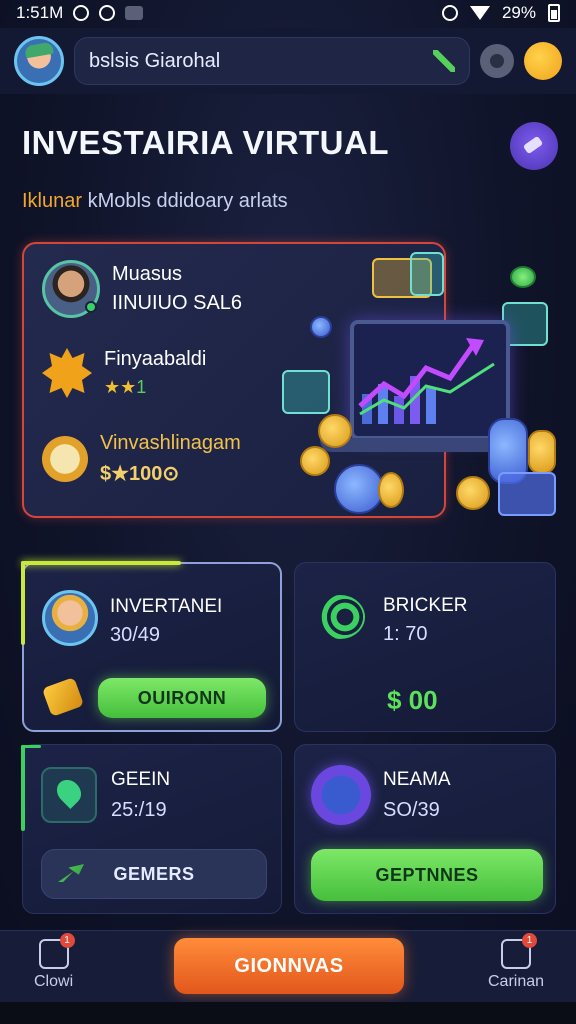  What do you see at coordinates (543, 61) in the screenshot?
I see `coin-button` at bounding box center [543, 61].